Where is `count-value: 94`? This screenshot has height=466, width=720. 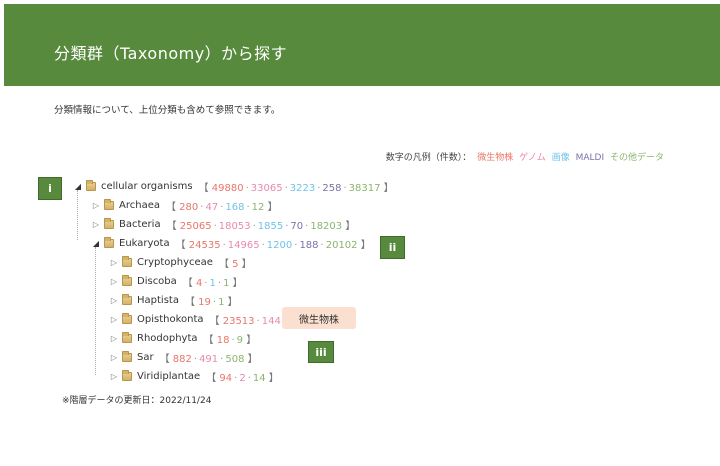
count-value: 94 is located at coordinates (225, 378).